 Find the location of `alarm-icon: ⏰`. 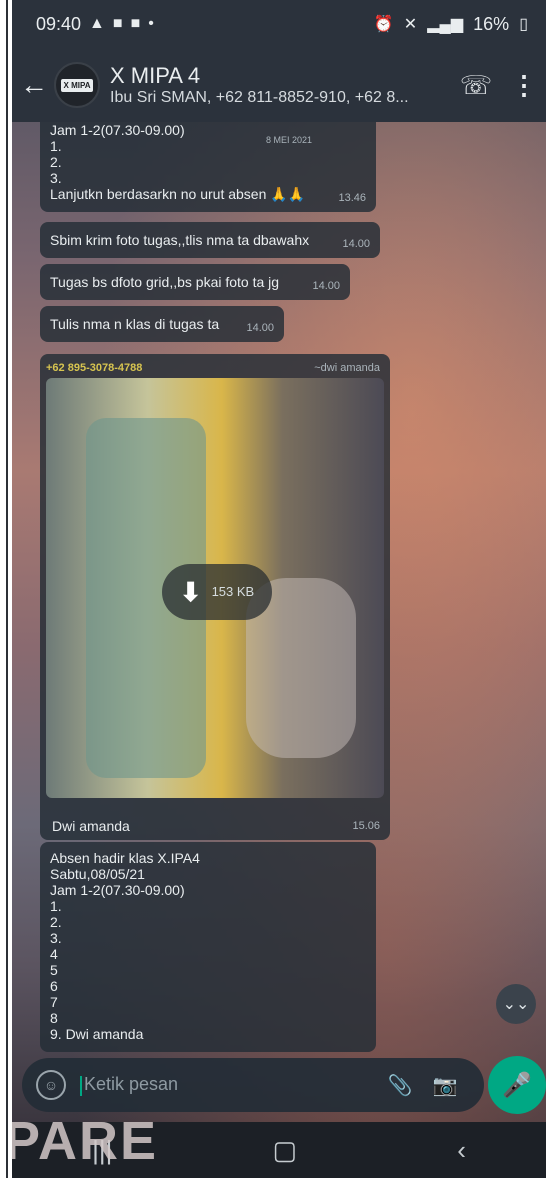

alarm-icon: ⏰ is located at coordinates (383, 24).